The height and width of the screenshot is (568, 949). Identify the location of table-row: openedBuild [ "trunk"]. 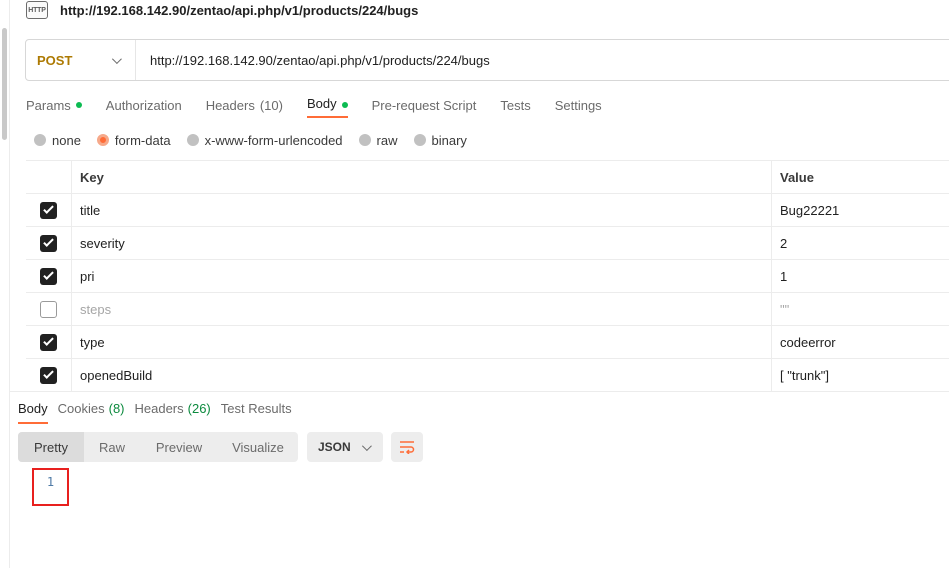
(487, 375).